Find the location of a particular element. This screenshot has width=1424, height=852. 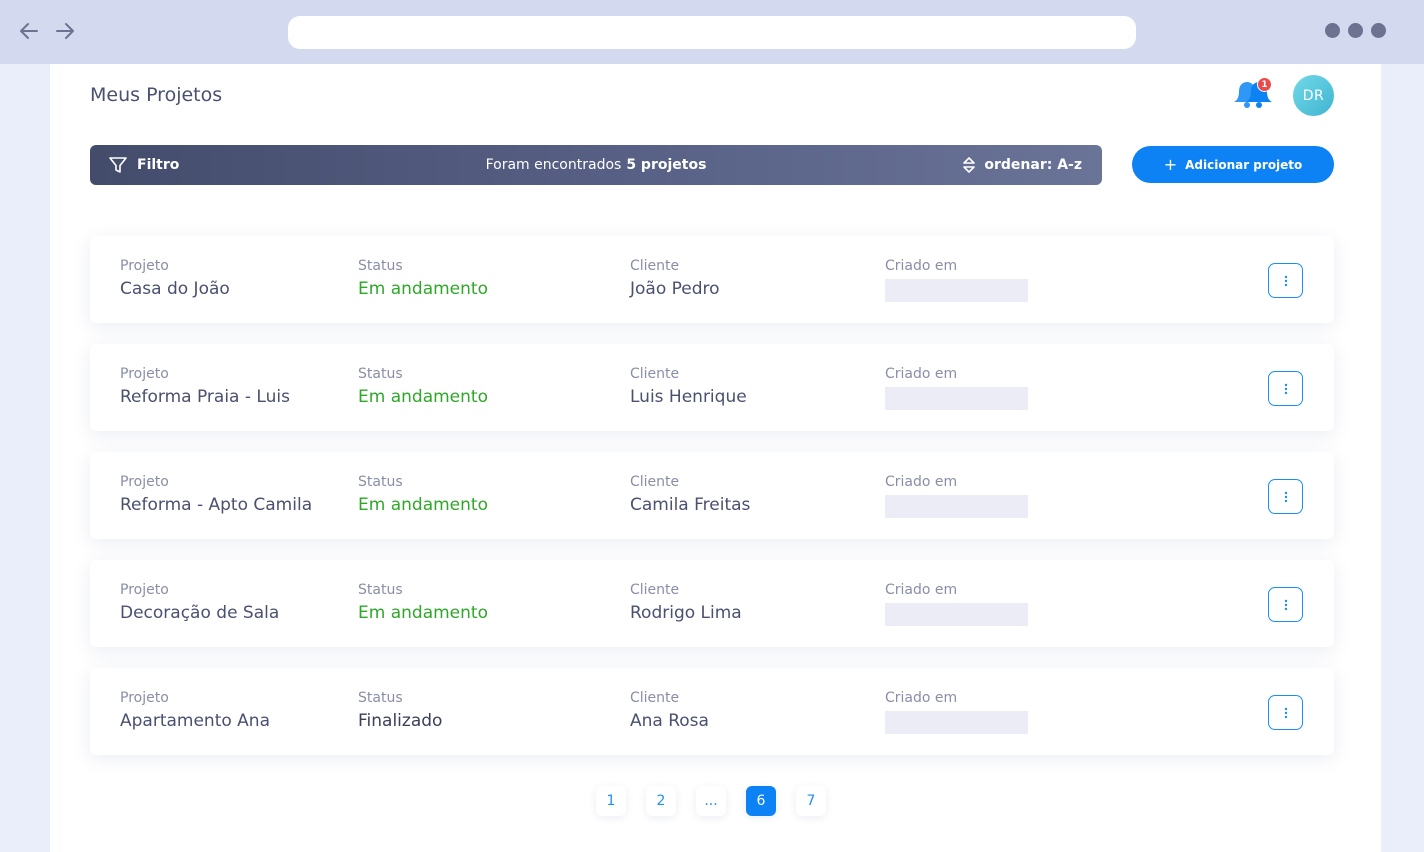

pagination: 1 2 ... 6 7 is located at coordinates (711, 801).